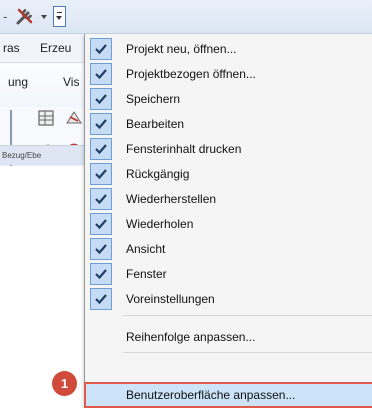  What do you see at coordinates (228, 174) in the screenshot?
I see `menu-item-rueckgaengig: Rückgängig` at bounding box center [228, 174].